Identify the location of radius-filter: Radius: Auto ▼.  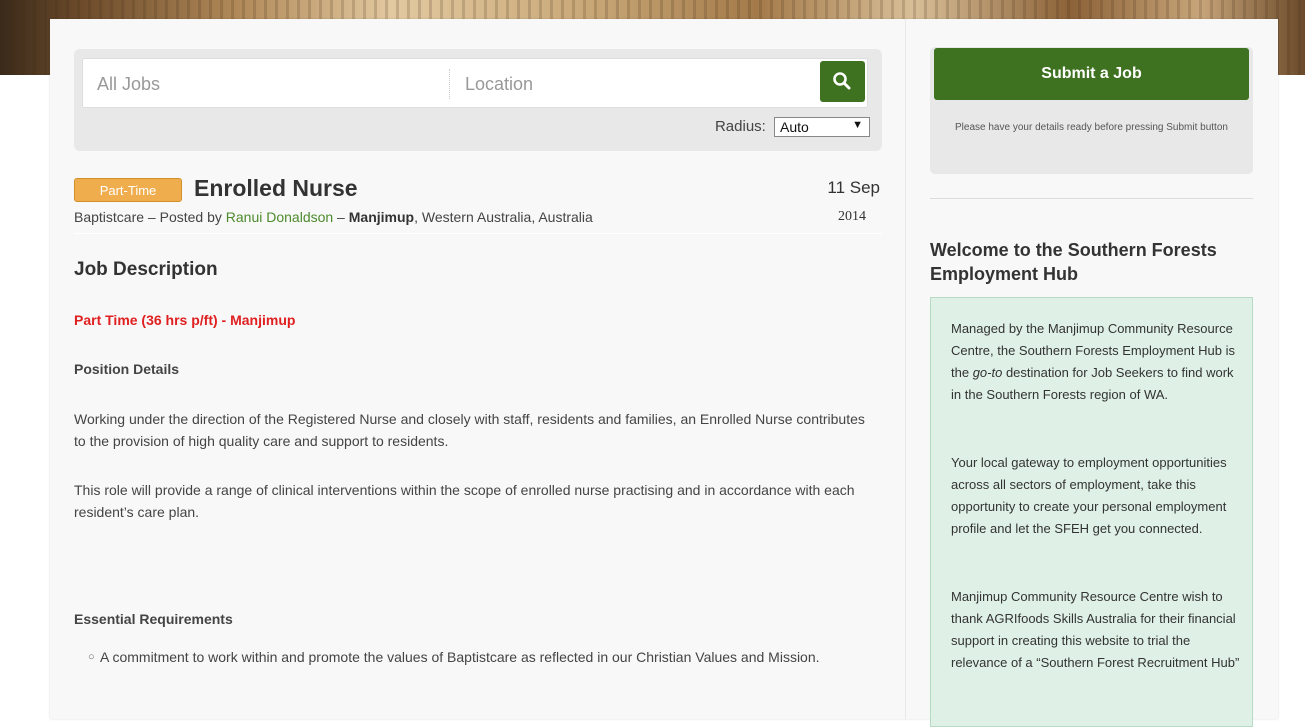
(792, 127).